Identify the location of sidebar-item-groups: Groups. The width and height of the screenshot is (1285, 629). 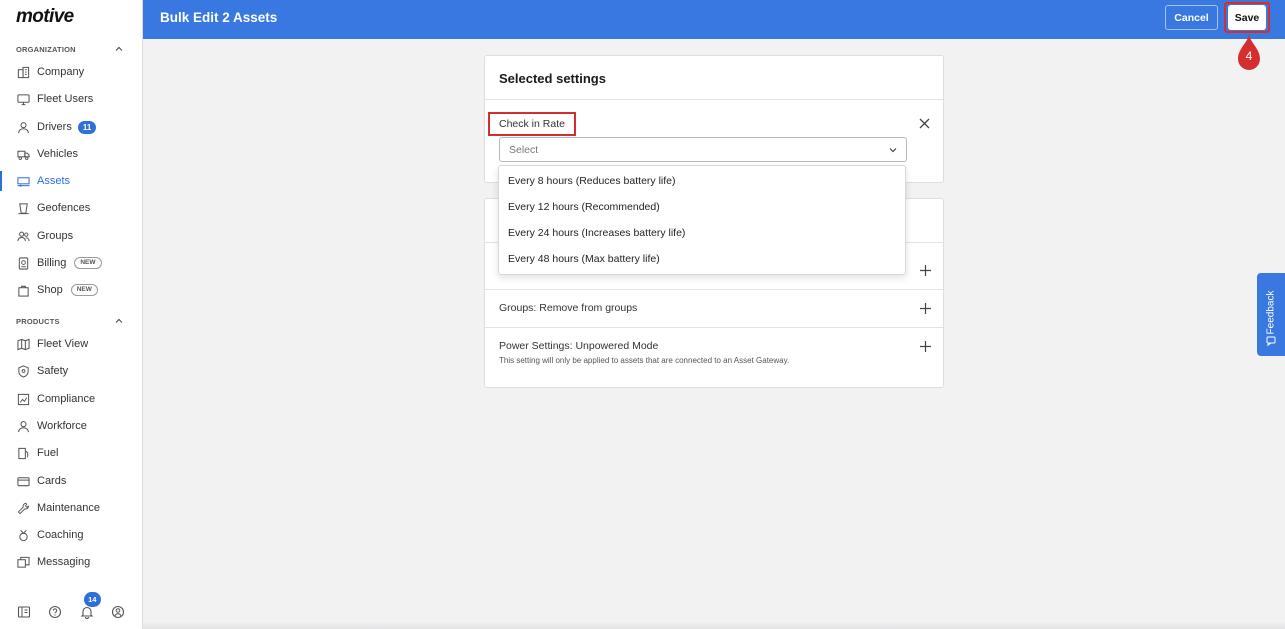
(71, 236).